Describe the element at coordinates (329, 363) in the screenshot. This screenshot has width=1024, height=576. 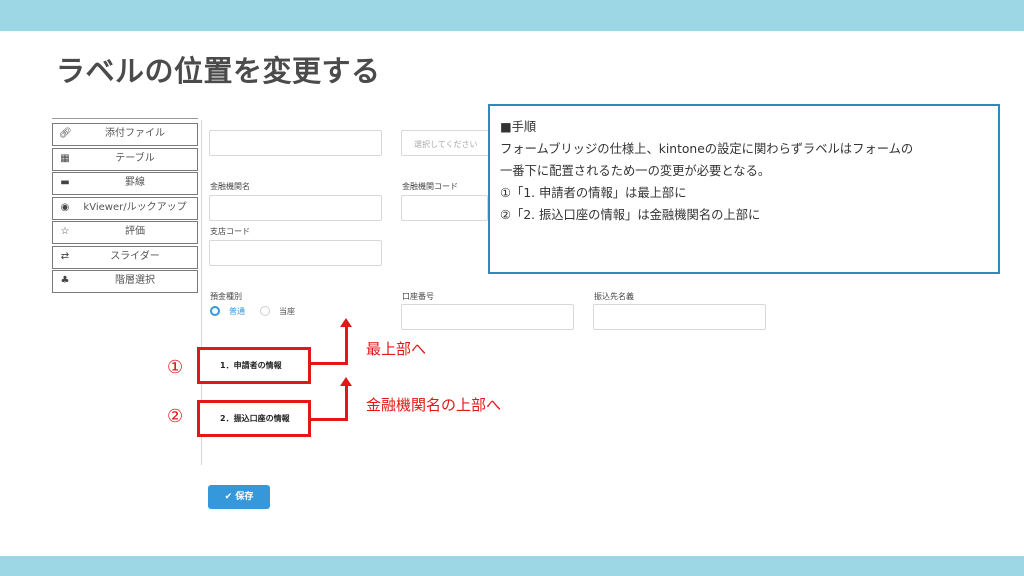
I see `connector-1-horizontal` at that location.